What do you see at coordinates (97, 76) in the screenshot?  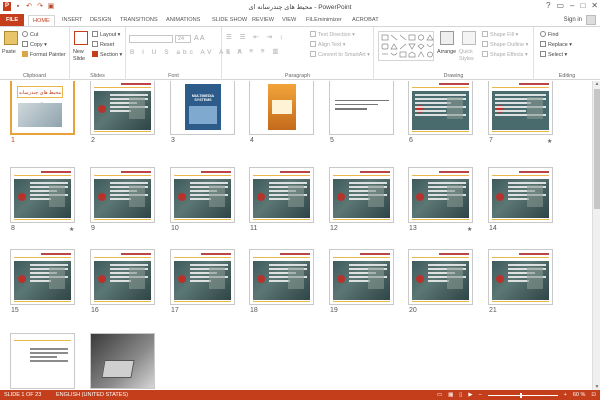 I see `slides-label: Slides` at bounding box center [97, 76].